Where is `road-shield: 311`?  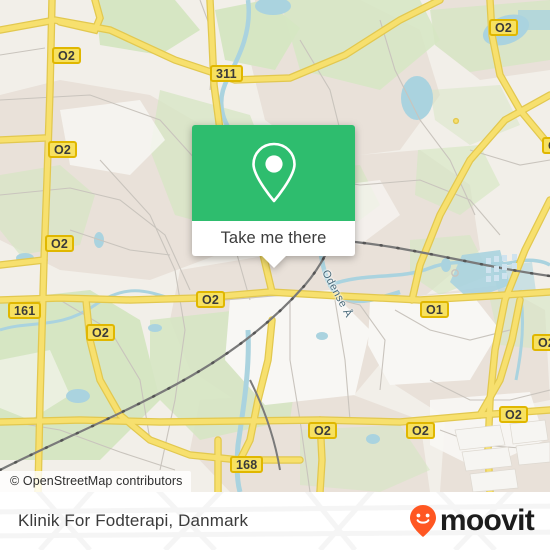 road-shield: 311 is located at coordinates (226, 73).